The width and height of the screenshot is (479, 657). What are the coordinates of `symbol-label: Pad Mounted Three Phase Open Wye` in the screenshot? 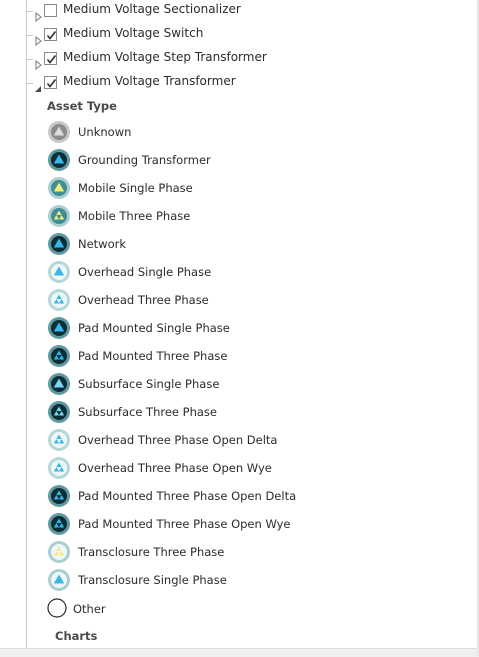 It's located at (184, 524).